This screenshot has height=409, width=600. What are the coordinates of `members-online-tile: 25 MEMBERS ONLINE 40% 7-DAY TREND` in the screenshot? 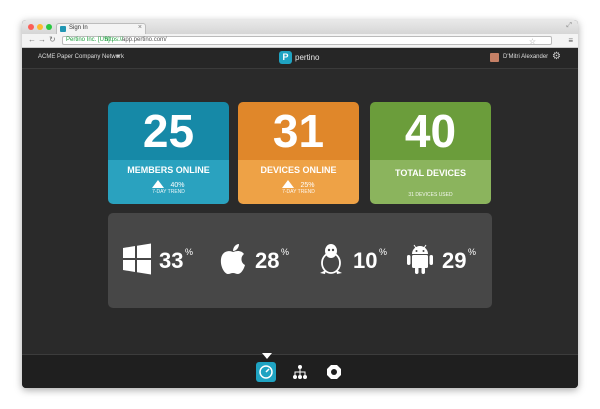 It's located at (168, 153).